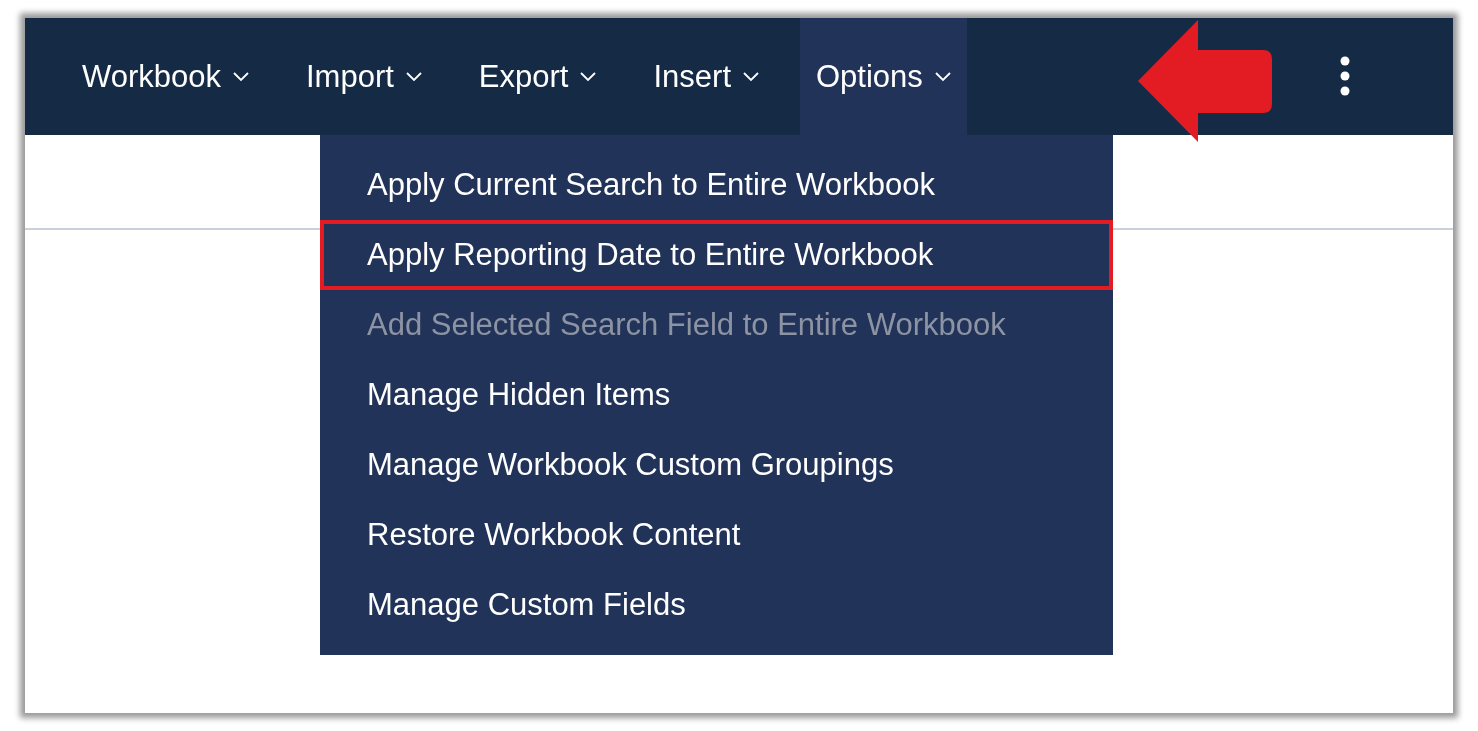 This screenshot has width=1478, height=731. Describe the element at coordinates (537, 76) in the screenshot. I see `nav-tab: Export` at that location.